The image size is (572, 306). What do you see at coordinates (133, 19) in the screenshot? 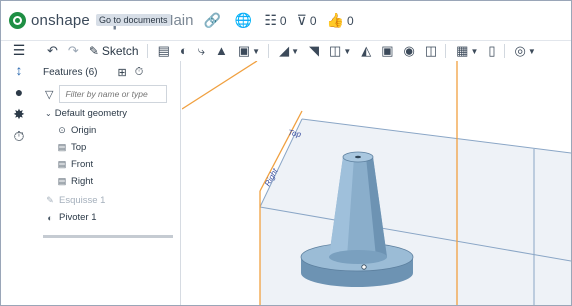
I see `go-to-documents-tooltip: Go to documents` at bounding box center [133, 19].